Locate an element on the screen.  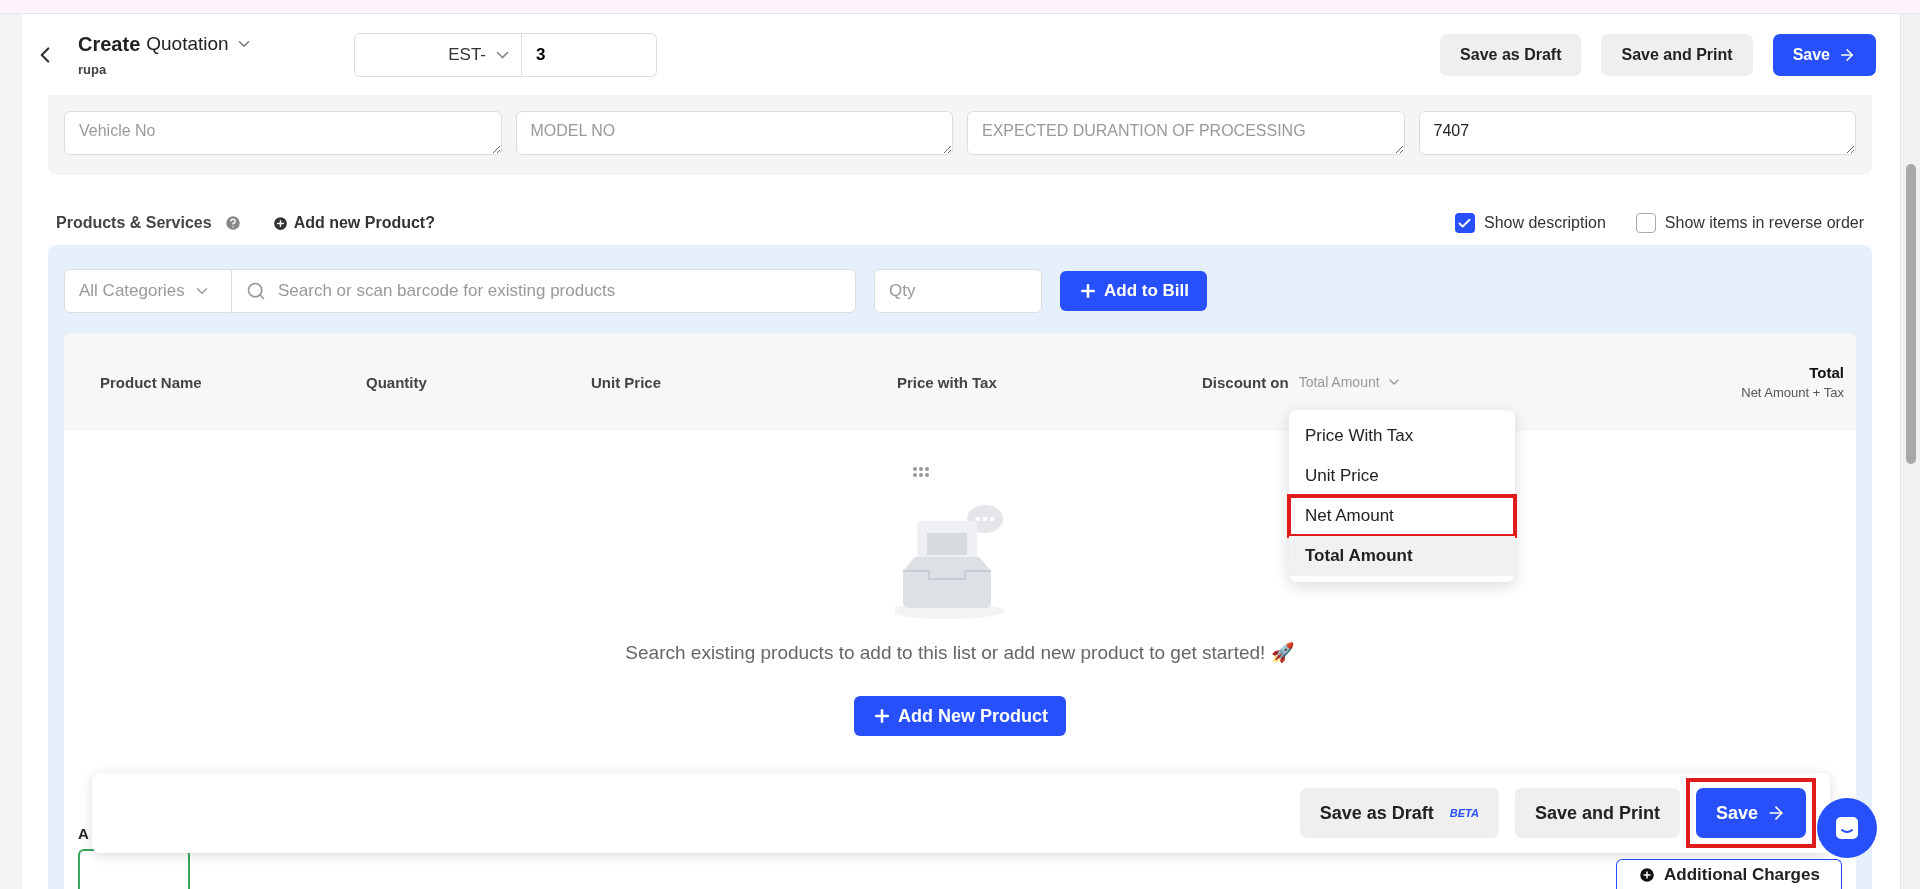
action-button: Save as Draft is located at coordinates (1511, 54).